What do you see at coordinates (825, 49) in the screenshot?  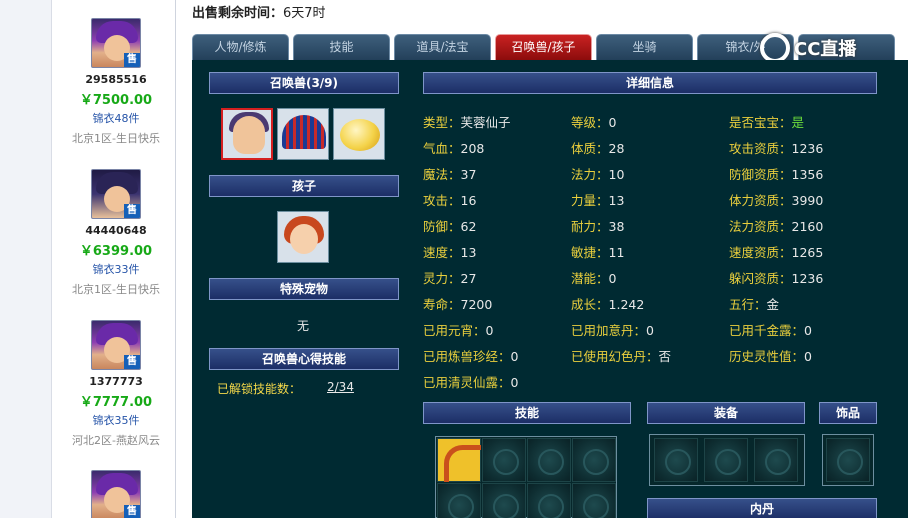 I see `watermark-text: CC直播` at bounding box center [825, 49].